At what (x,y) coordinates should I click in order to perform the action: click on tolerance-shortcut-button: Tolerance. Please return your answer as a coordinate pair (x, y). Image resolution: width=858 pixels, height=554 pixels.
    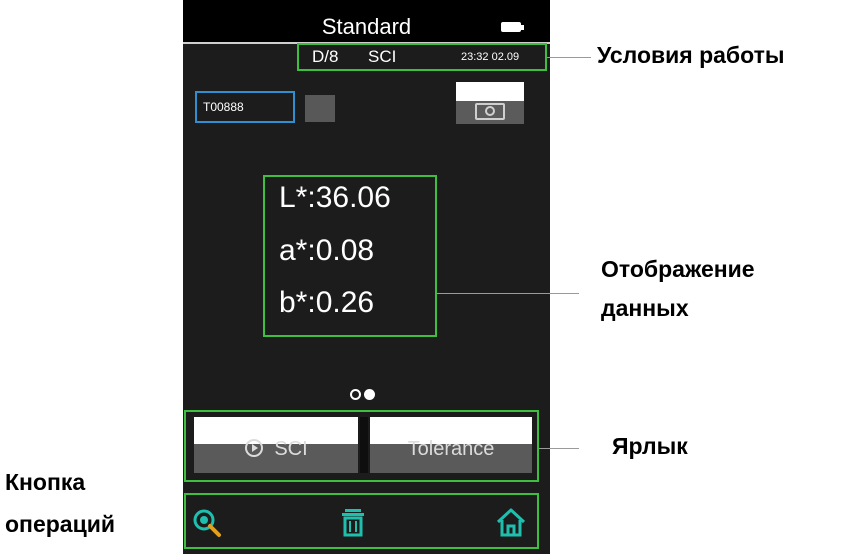
    Looking at the image, I should click on (451, 445).